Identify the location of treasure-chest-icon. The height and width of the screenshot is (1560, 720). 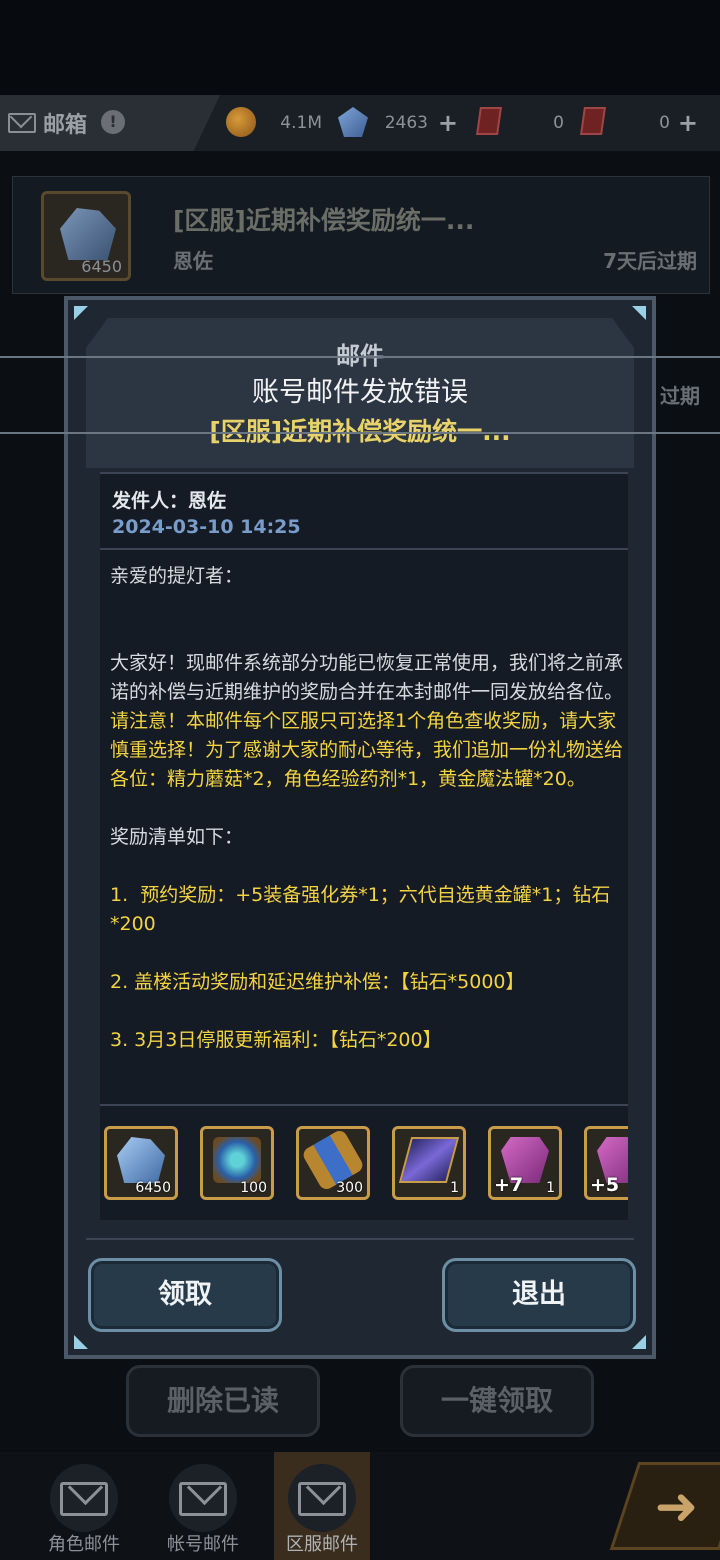
(237, 1160).